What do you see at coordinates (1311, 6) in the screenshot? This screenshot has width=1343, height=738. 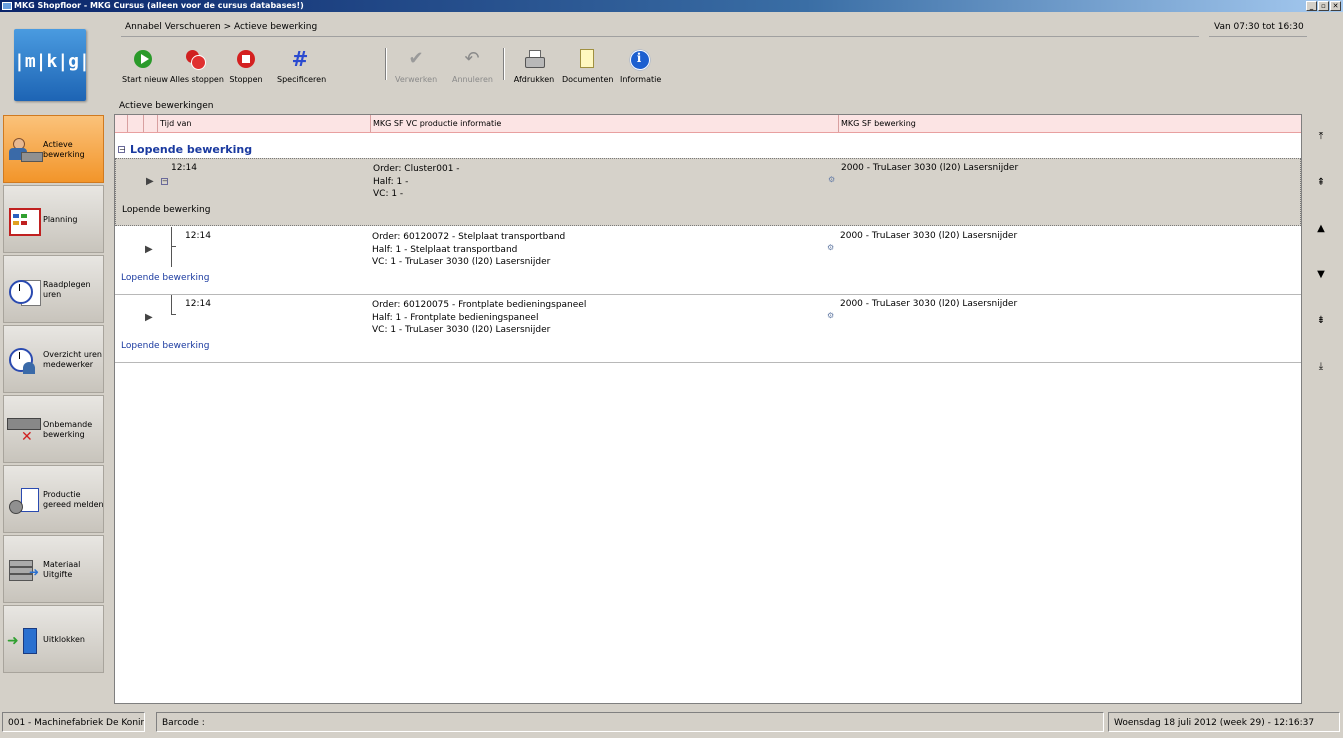 I see `minimize-button: _` at bounding box center [1311, 6].